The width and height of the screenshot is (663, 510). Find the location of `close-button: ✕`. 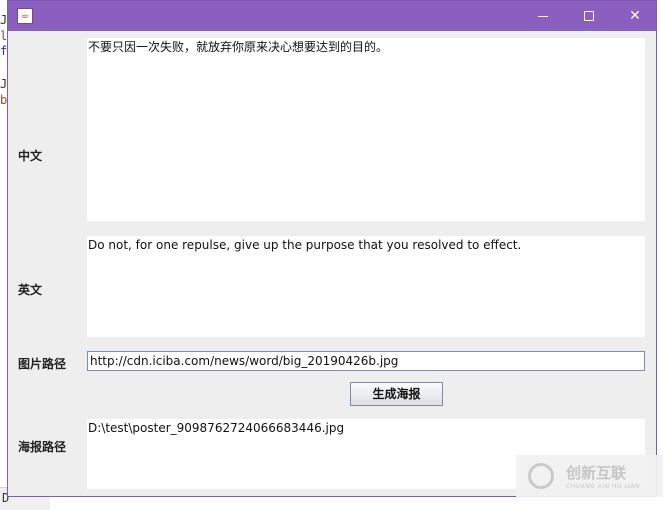

close-button: ✕ is located at coordinates (635, 16).